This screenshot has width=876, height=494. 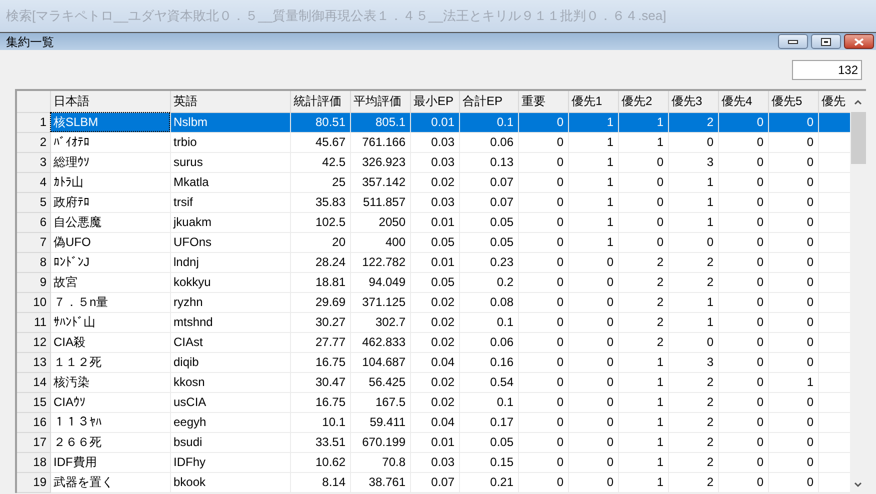 I want to click on minimize-button, so click(x=793, y=41).